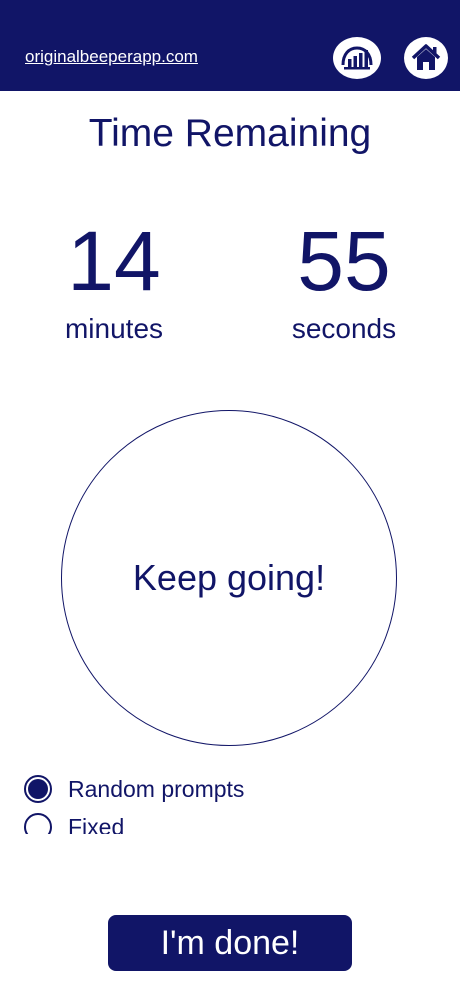  I want to click on home-icon, so click(426, 57).